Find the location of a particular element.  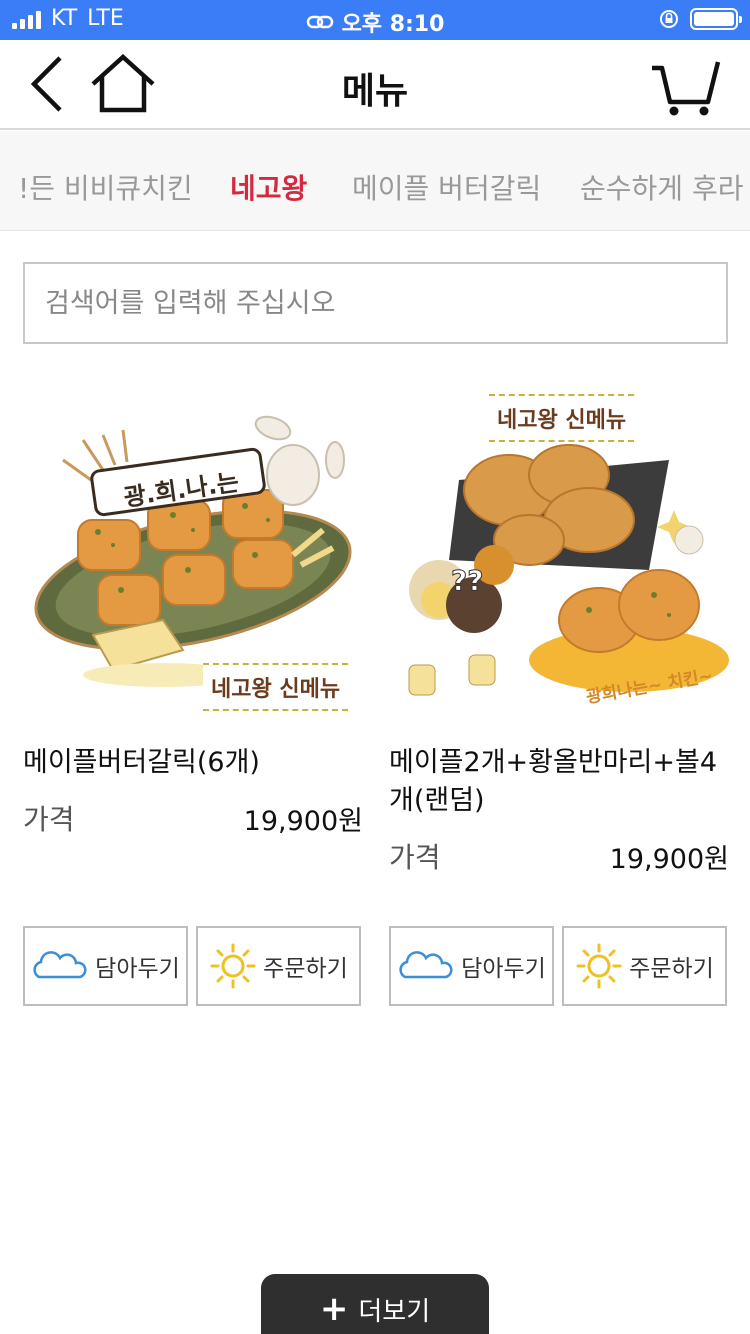

page-title: 메뉴 is located at coordinates (375, 91).